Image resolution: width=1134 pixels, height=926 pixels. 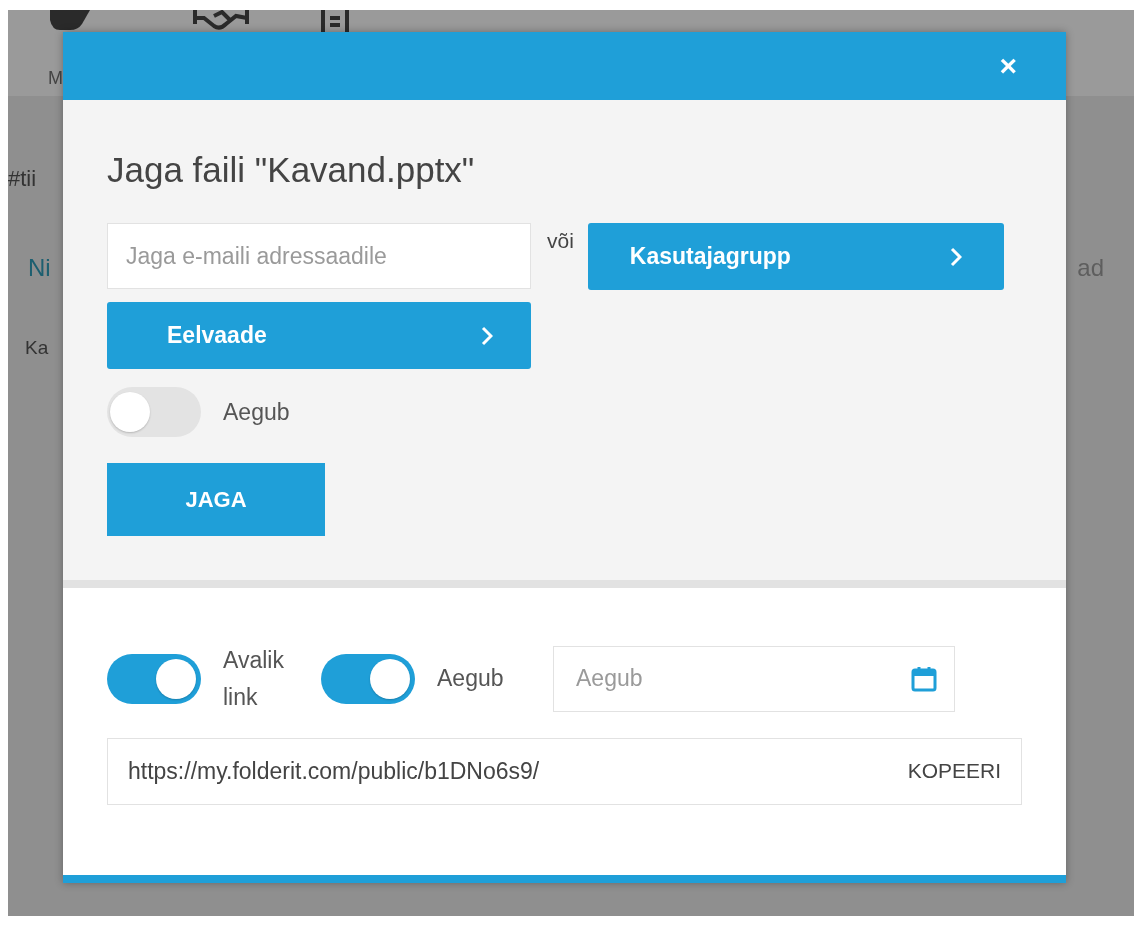 I want to click on toggle-label: Avalik link, so click(x=254, y=679).